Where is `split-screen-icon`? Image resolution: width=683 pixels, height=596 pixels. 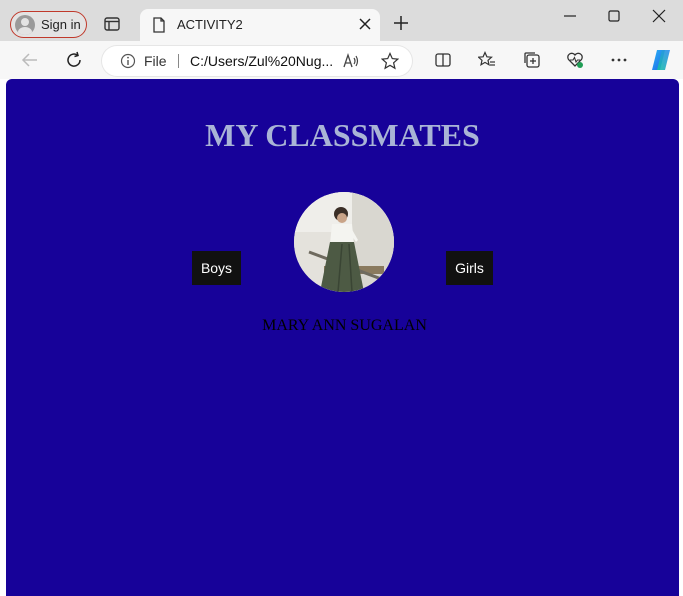
split-screen-icon is located at coordinates (443, 60).